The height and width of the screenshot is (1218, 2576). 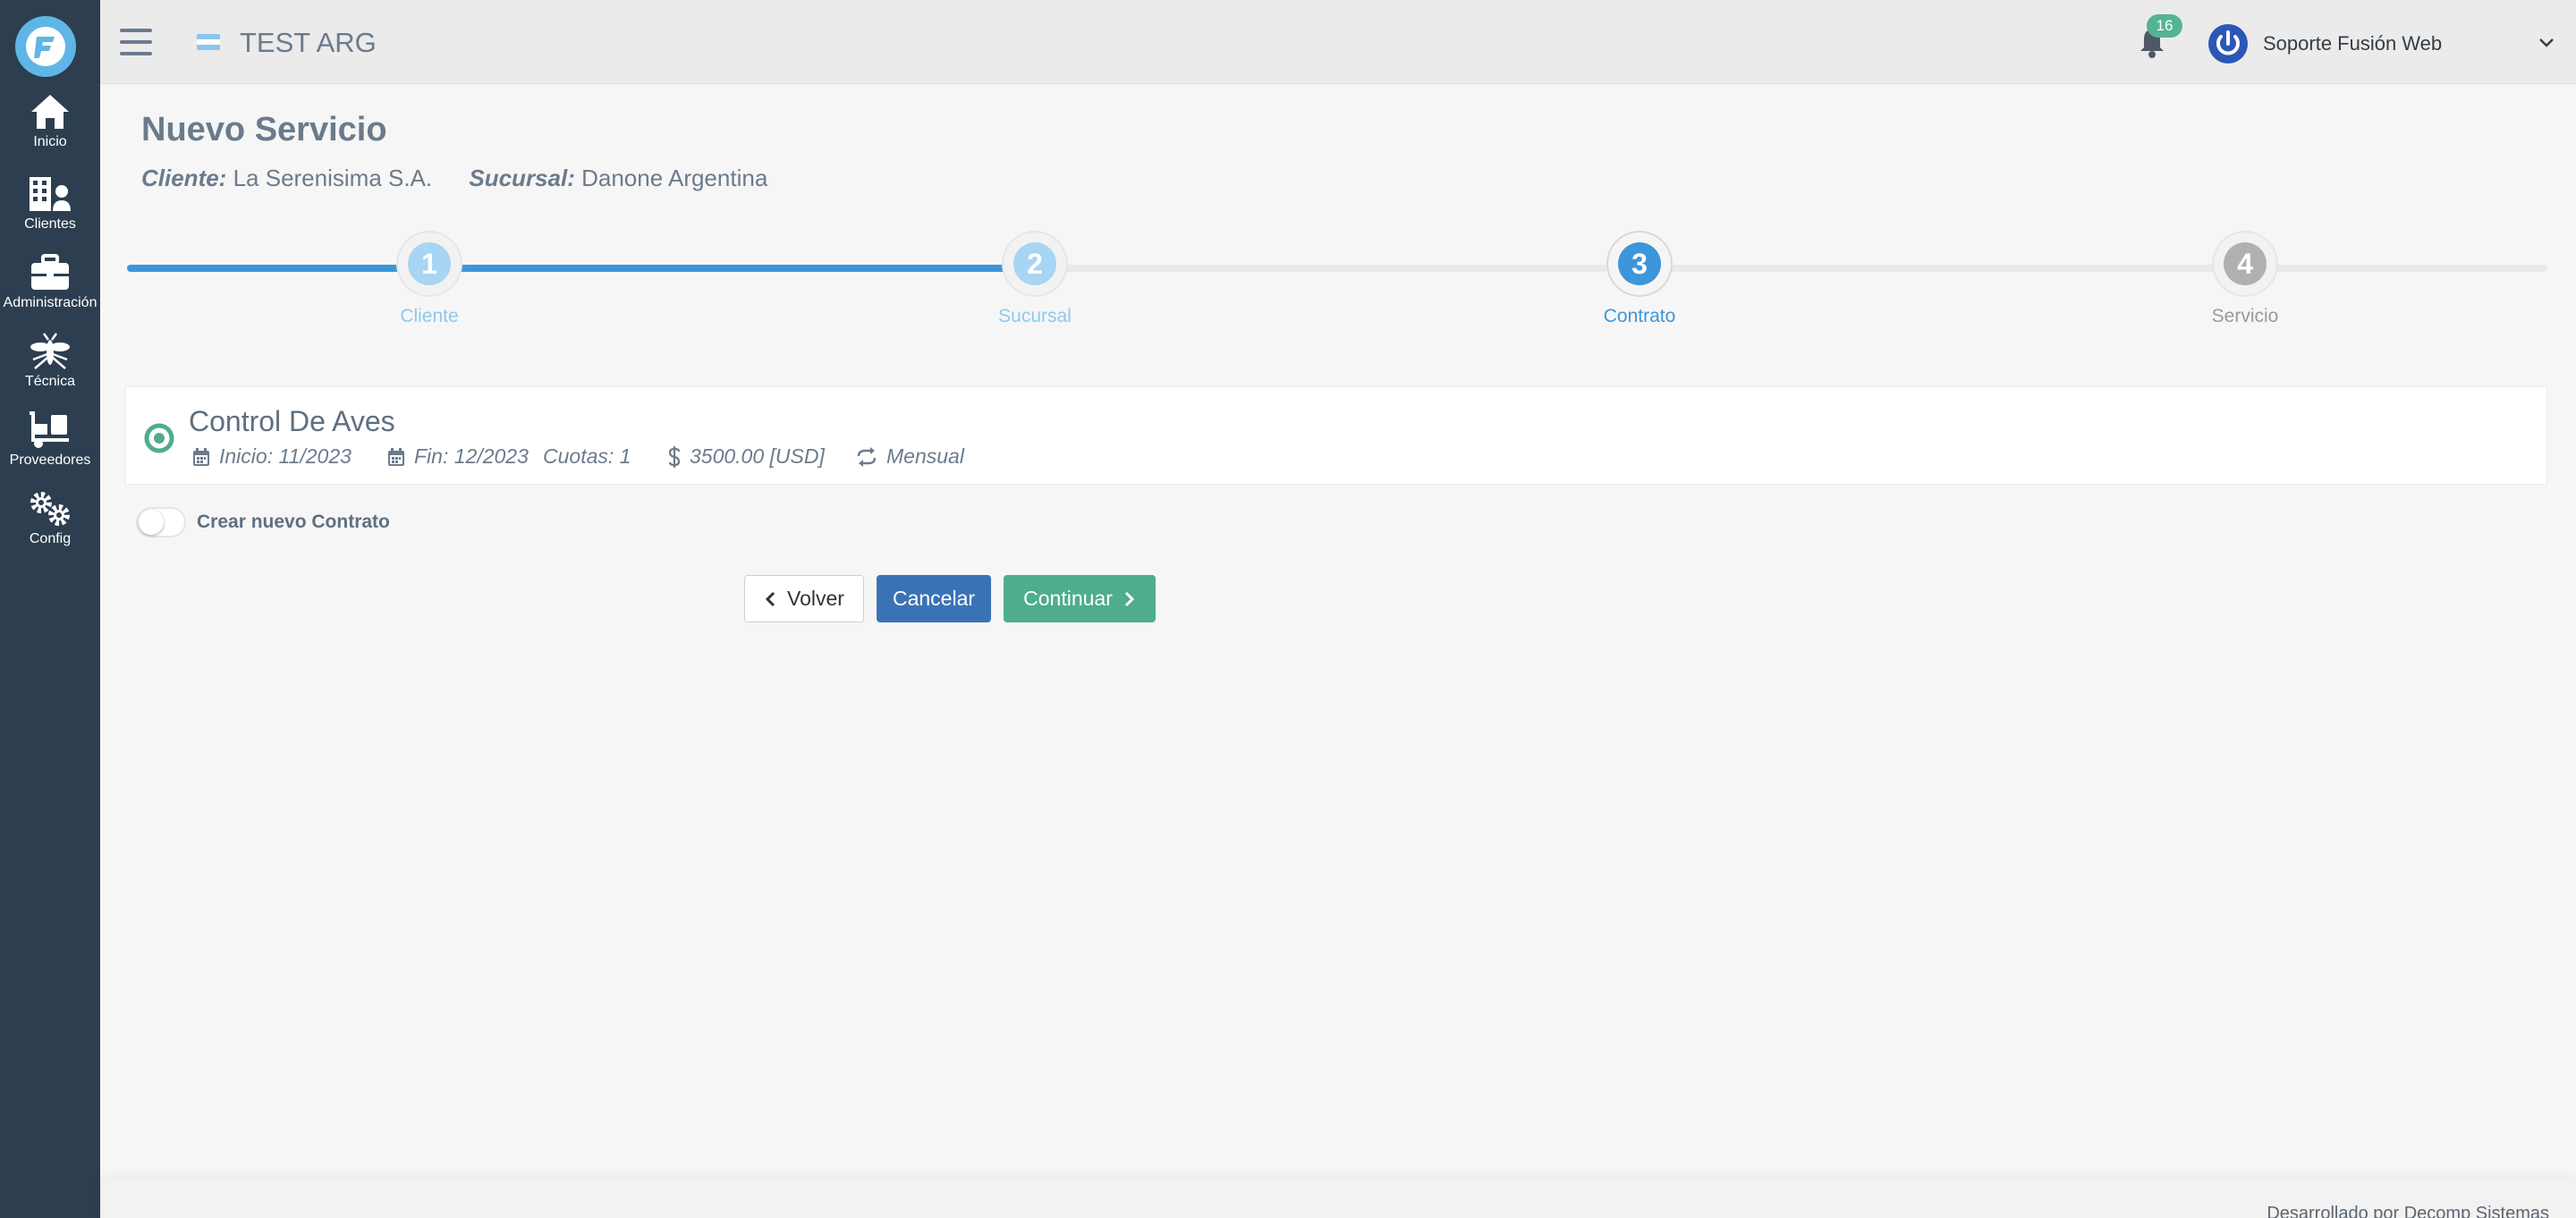 What do you see at coordinates (50, 538) in the screenshot?
I see `sidebar-item-label: Config` at bounding box center [50, 538].